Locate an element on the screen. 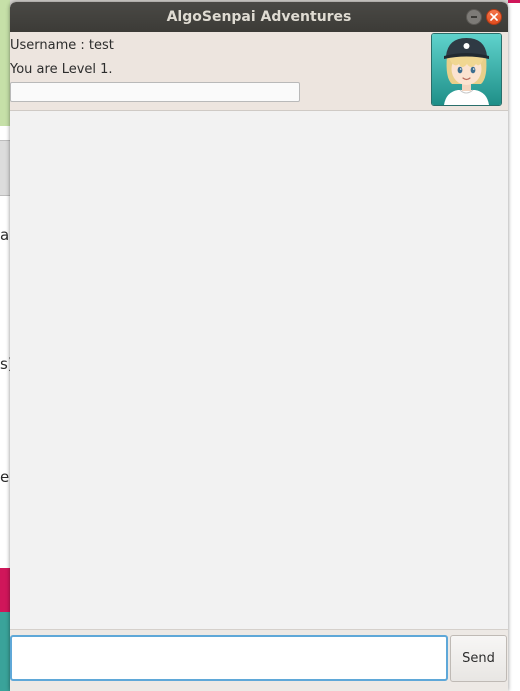  close-button is located at coordinates (494, 17).